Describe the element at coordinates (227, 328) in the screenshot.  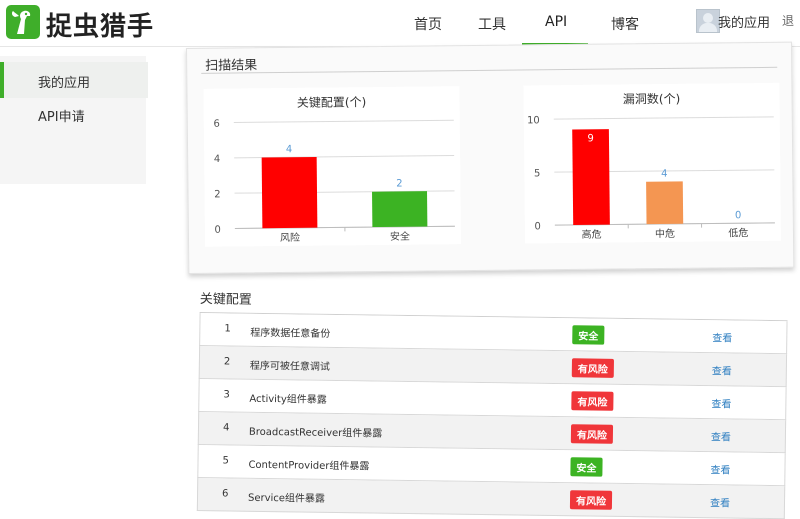
I see `row-index: 1` at that location.